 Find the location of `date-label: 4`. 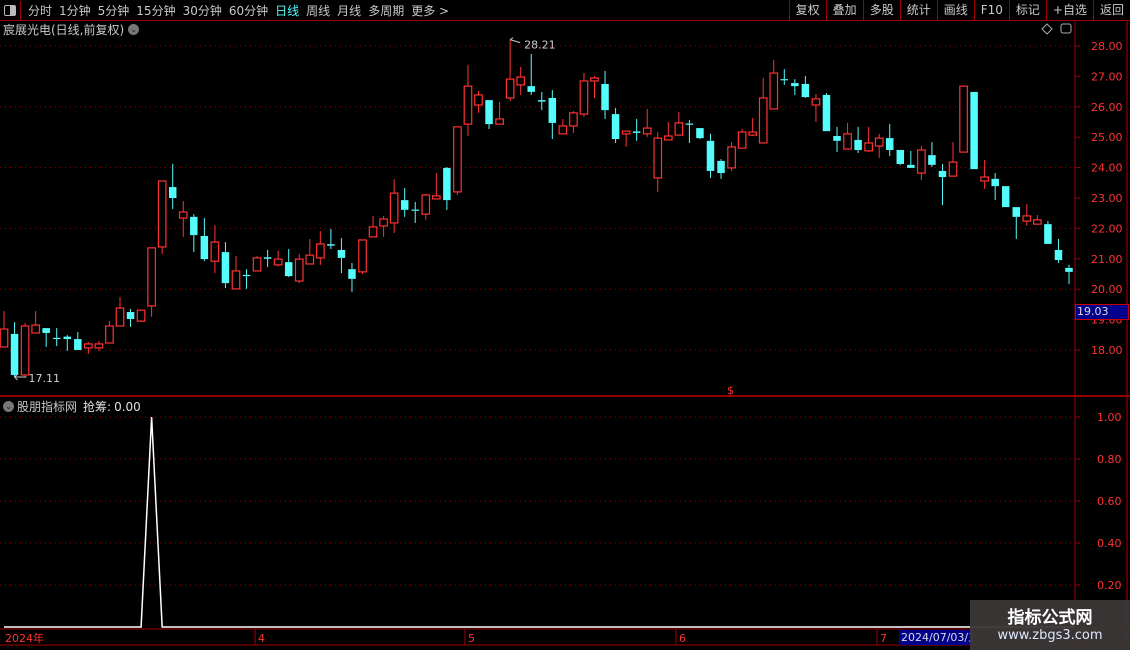

date-label: 4 is located at coordinates (261, 638).